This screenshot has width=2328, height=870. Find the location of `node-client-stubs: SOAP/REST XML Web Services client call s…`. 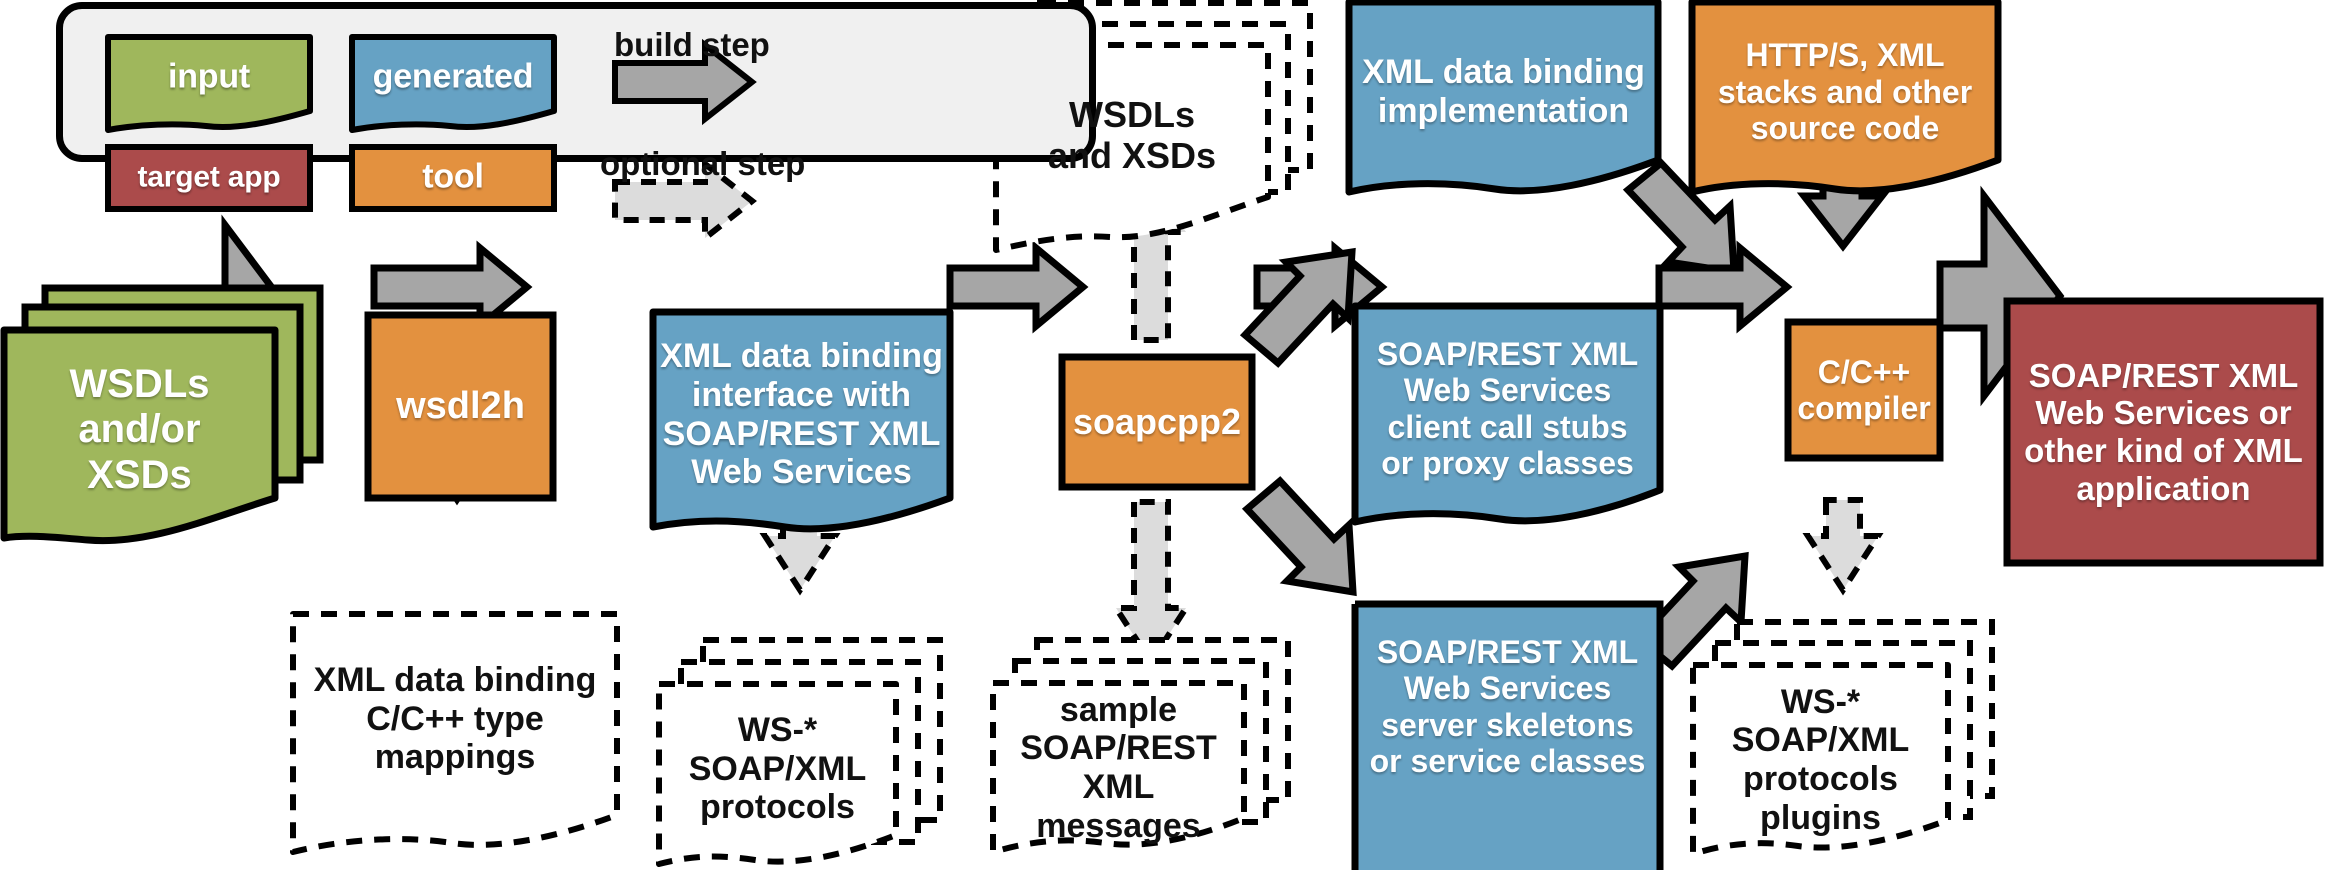

node-client-stubs: SOAP/REST XML Web Services client call s… is located at coordinates (1507, 408).